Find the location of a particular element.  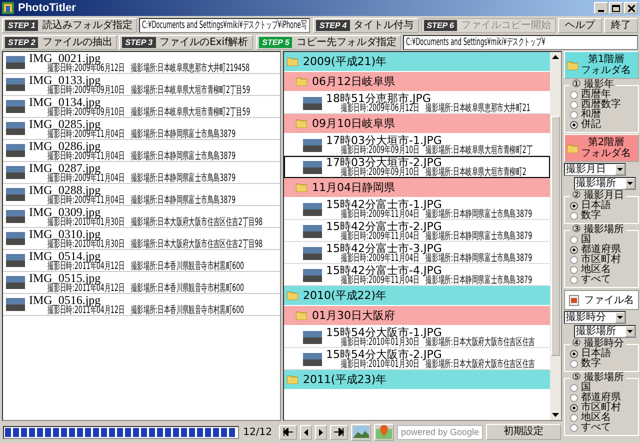

step-button: STEP 2 ファイルの抽出 is located at coordinates (60, 42).